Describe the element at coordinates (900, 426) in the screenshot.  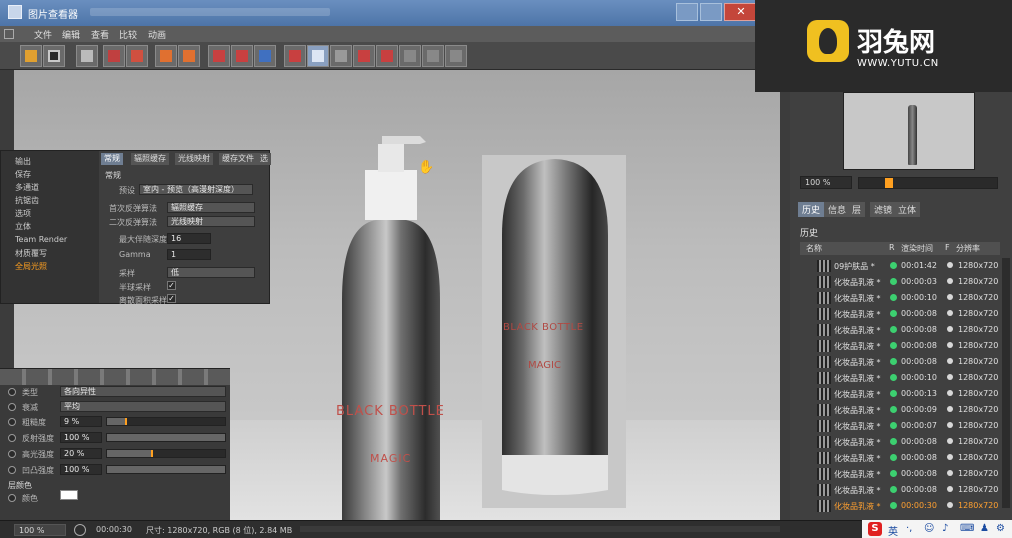
I see `history-row: 化妆品乳液 * 00:00:07 1280x720` at that location.